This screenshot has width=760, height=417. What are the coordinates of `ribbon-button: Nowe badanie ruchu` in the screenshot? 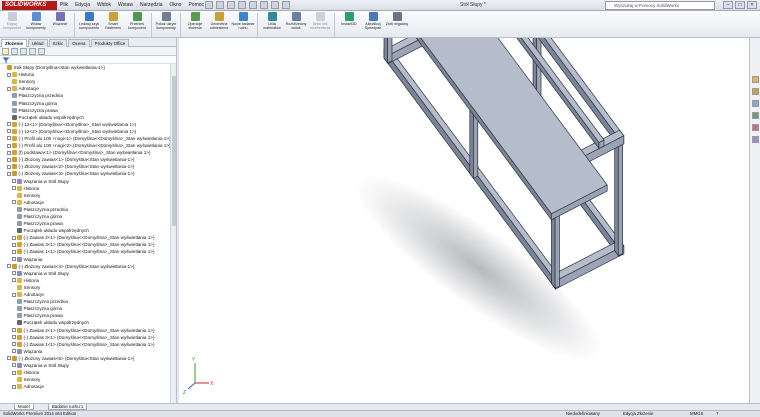 It's located at (243, 24).